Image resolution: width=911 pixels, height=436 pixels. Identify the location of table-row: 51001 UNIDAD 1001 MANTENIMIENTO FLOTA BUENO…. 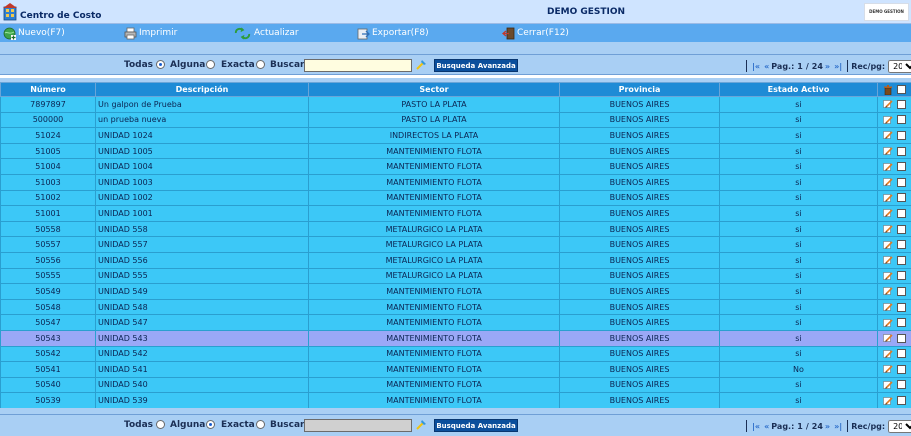
(455, 213).